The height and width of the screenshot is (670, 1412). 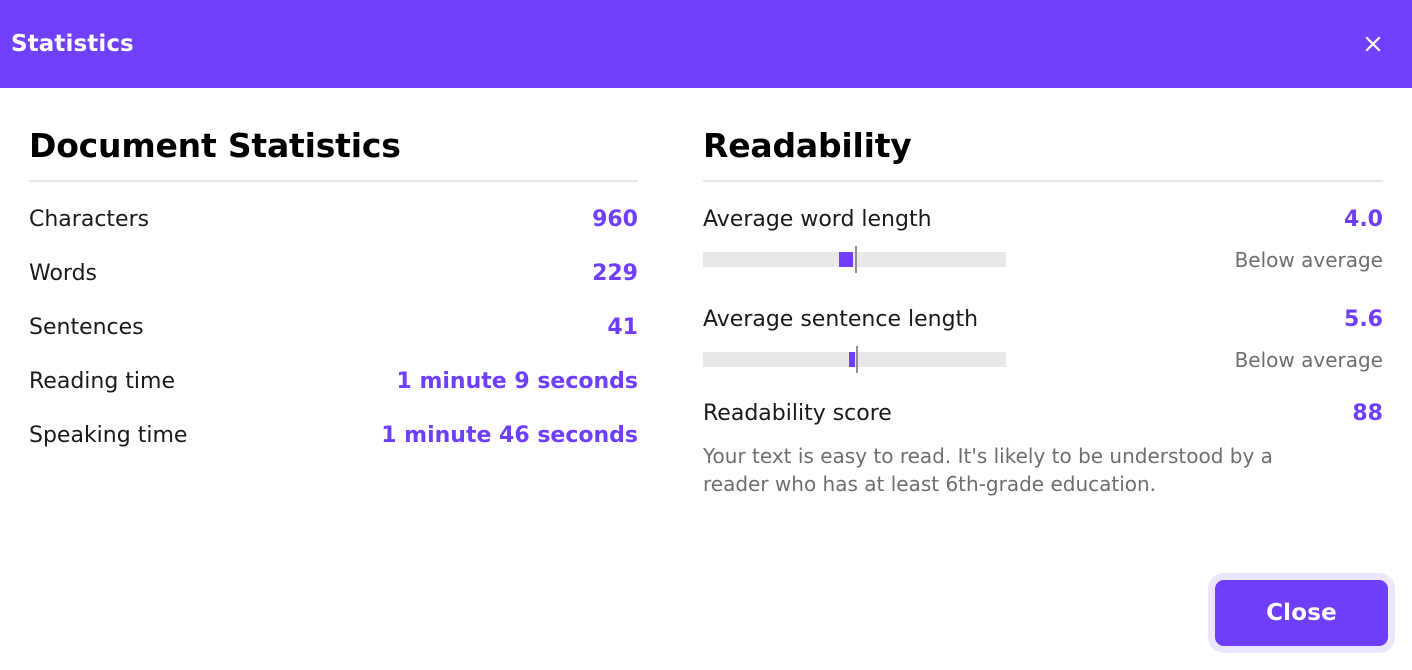 I want to click on metric-row-average-word-length: Average word length 4.0, so click(x=1043, y=220).